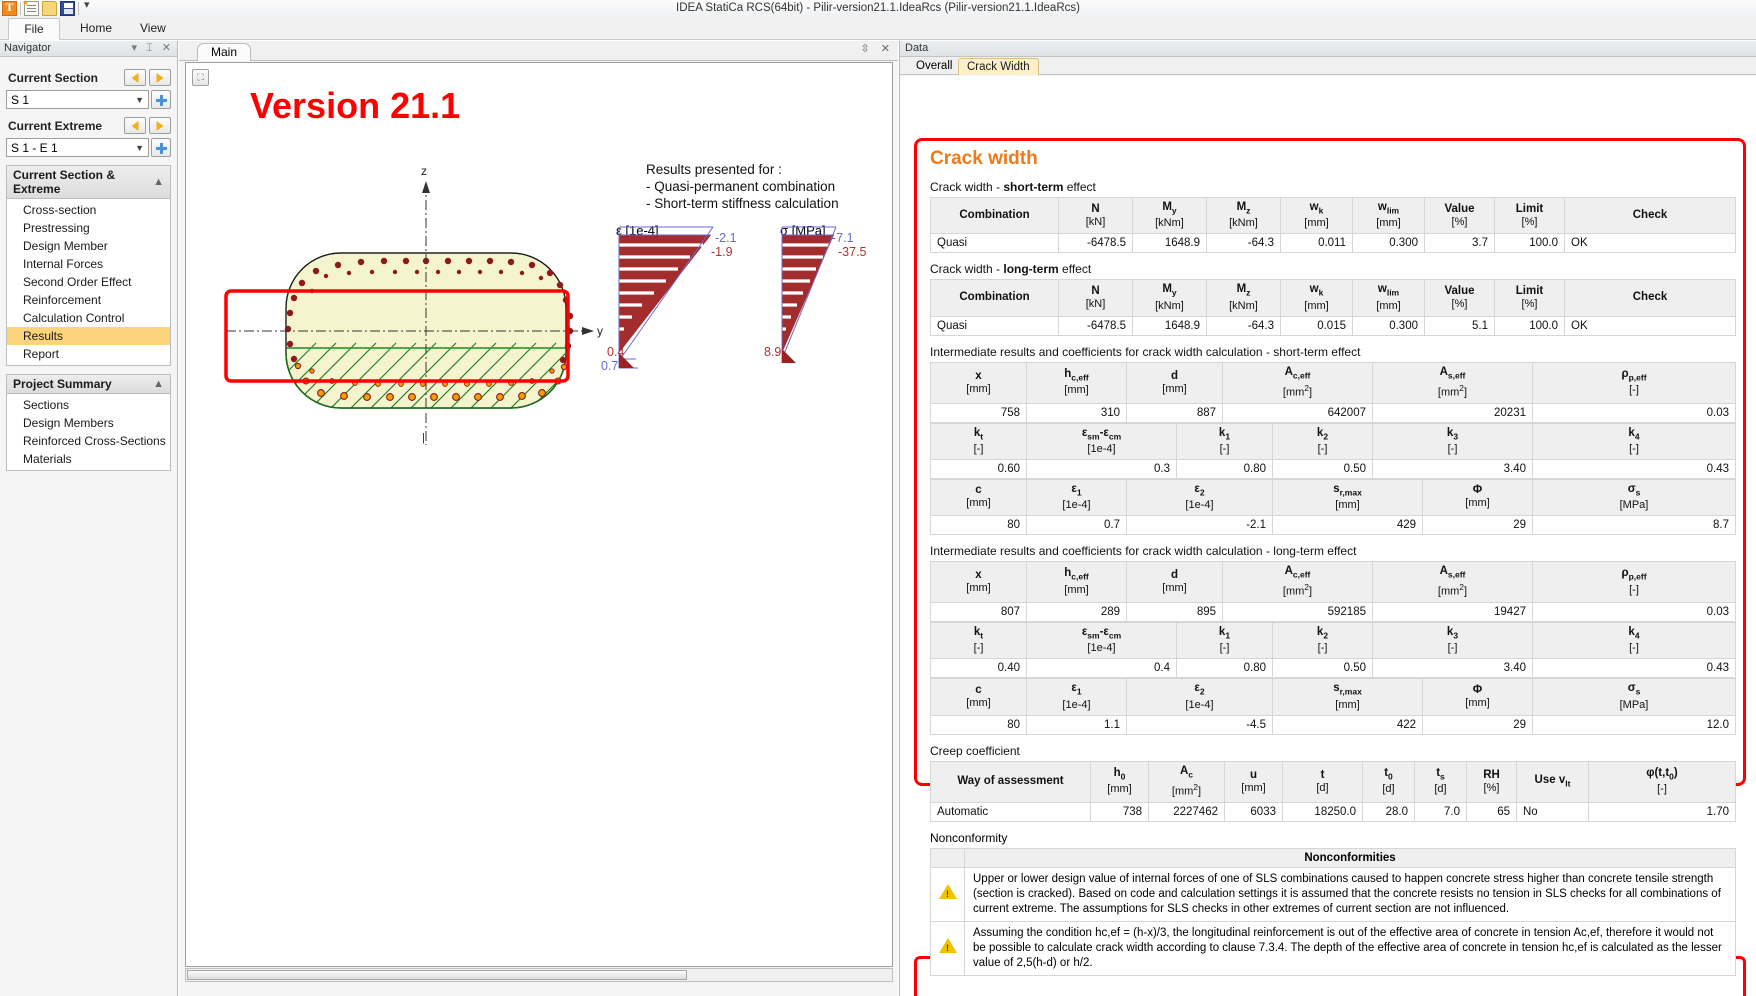 The image size is (1756, 996). What do you see at coordinates (1316, 298) in the screenshot?
I see `col-wk: wk [mm]` at bounding box center [1316, 298].